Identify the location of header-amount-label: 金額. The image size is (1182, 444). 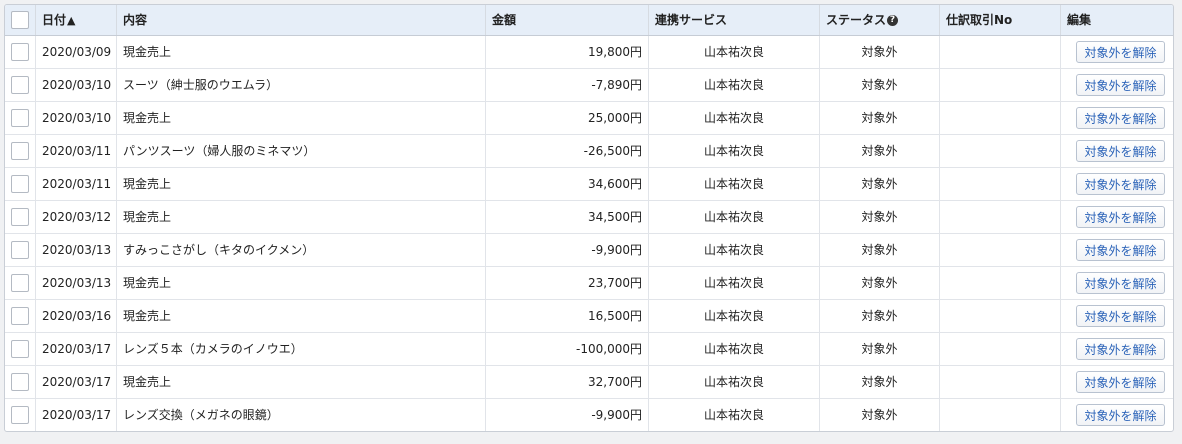
(504, 20).